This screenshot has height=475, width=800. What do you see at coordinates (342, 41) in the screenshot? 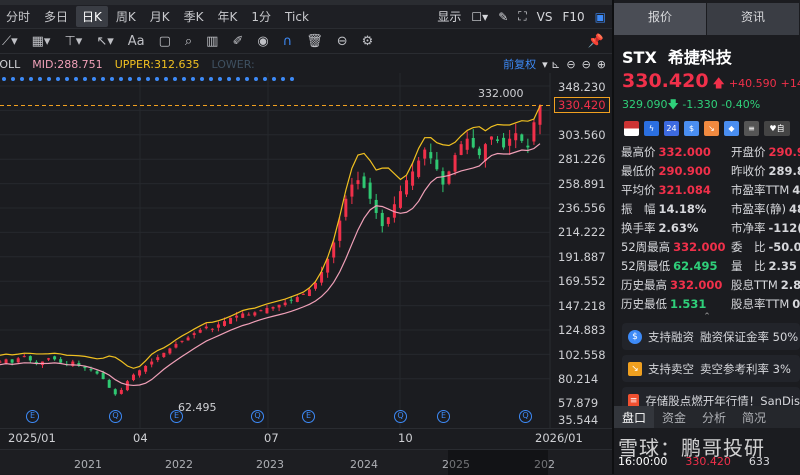
I see `sync-icon: ⊖` at bounding box center [342, 41].